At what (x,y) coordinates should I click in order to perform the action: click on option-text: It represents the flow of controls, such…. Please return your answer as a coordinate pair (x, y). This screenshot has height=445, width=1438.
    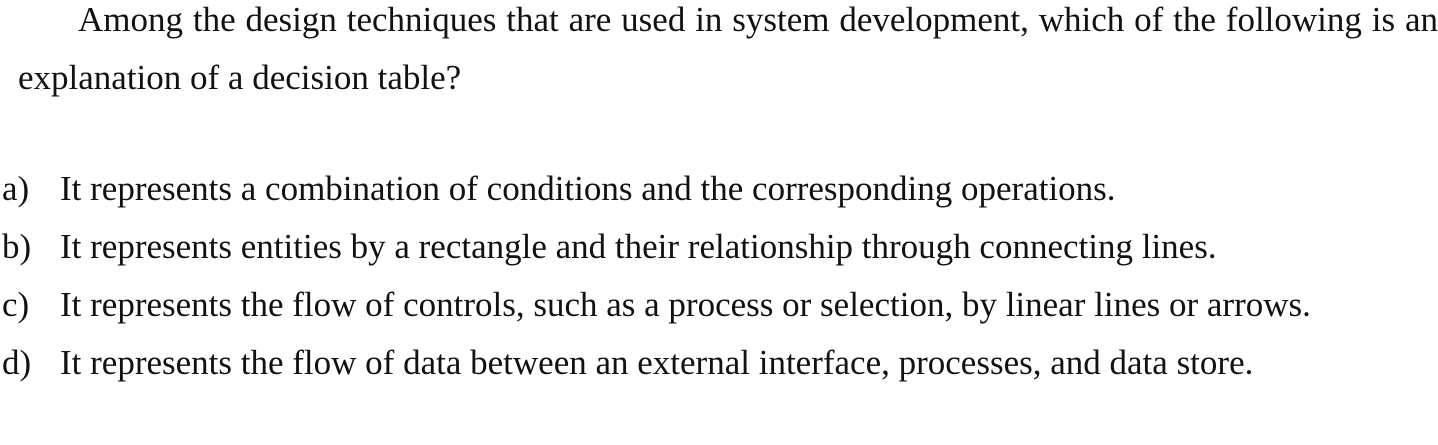
    Looking at the image, I should click on (685, 304).